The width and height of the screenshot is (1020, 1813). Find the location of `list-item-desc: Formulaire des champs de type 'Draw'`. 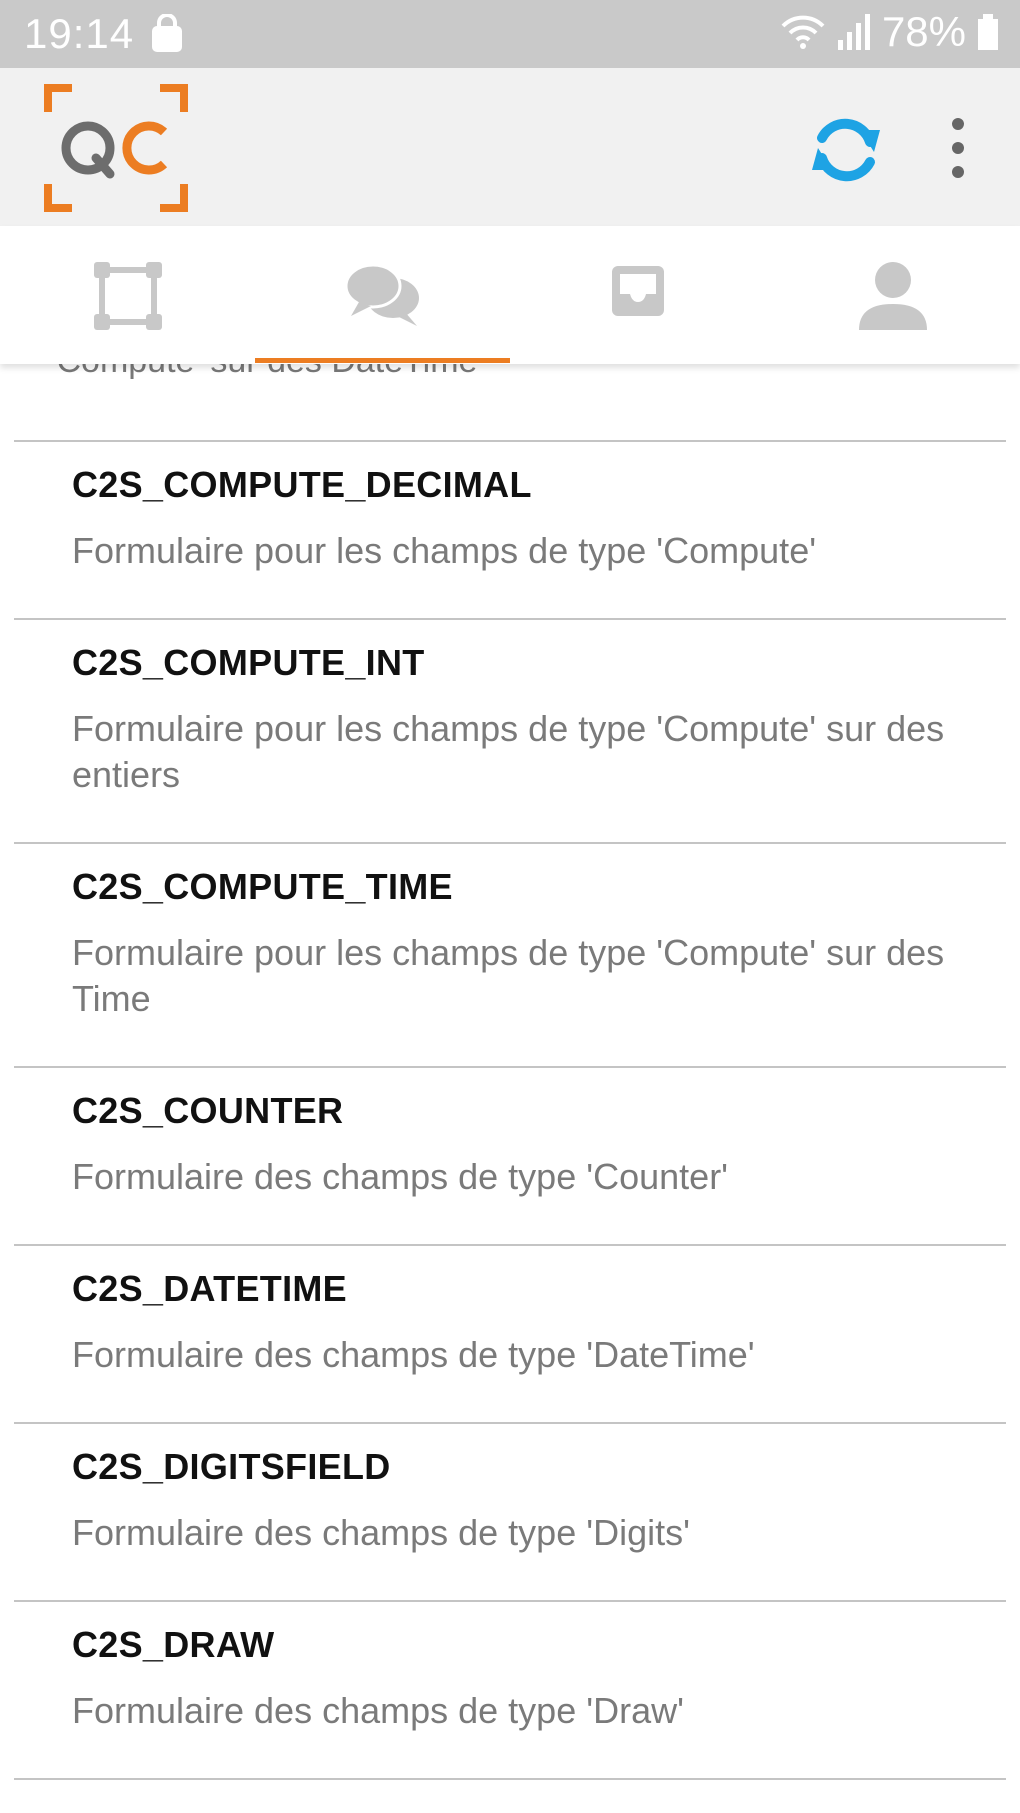

list-item-desc: Formulaire des champs de type 'Draw' is located at coordinates (378, 1710).